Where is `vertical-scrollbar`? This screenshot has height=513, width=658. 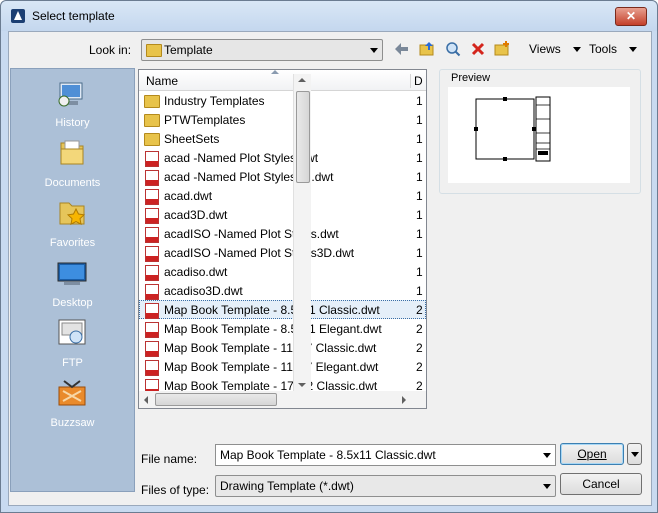 vertical-scrollbar is located at coordinates (302, 232).